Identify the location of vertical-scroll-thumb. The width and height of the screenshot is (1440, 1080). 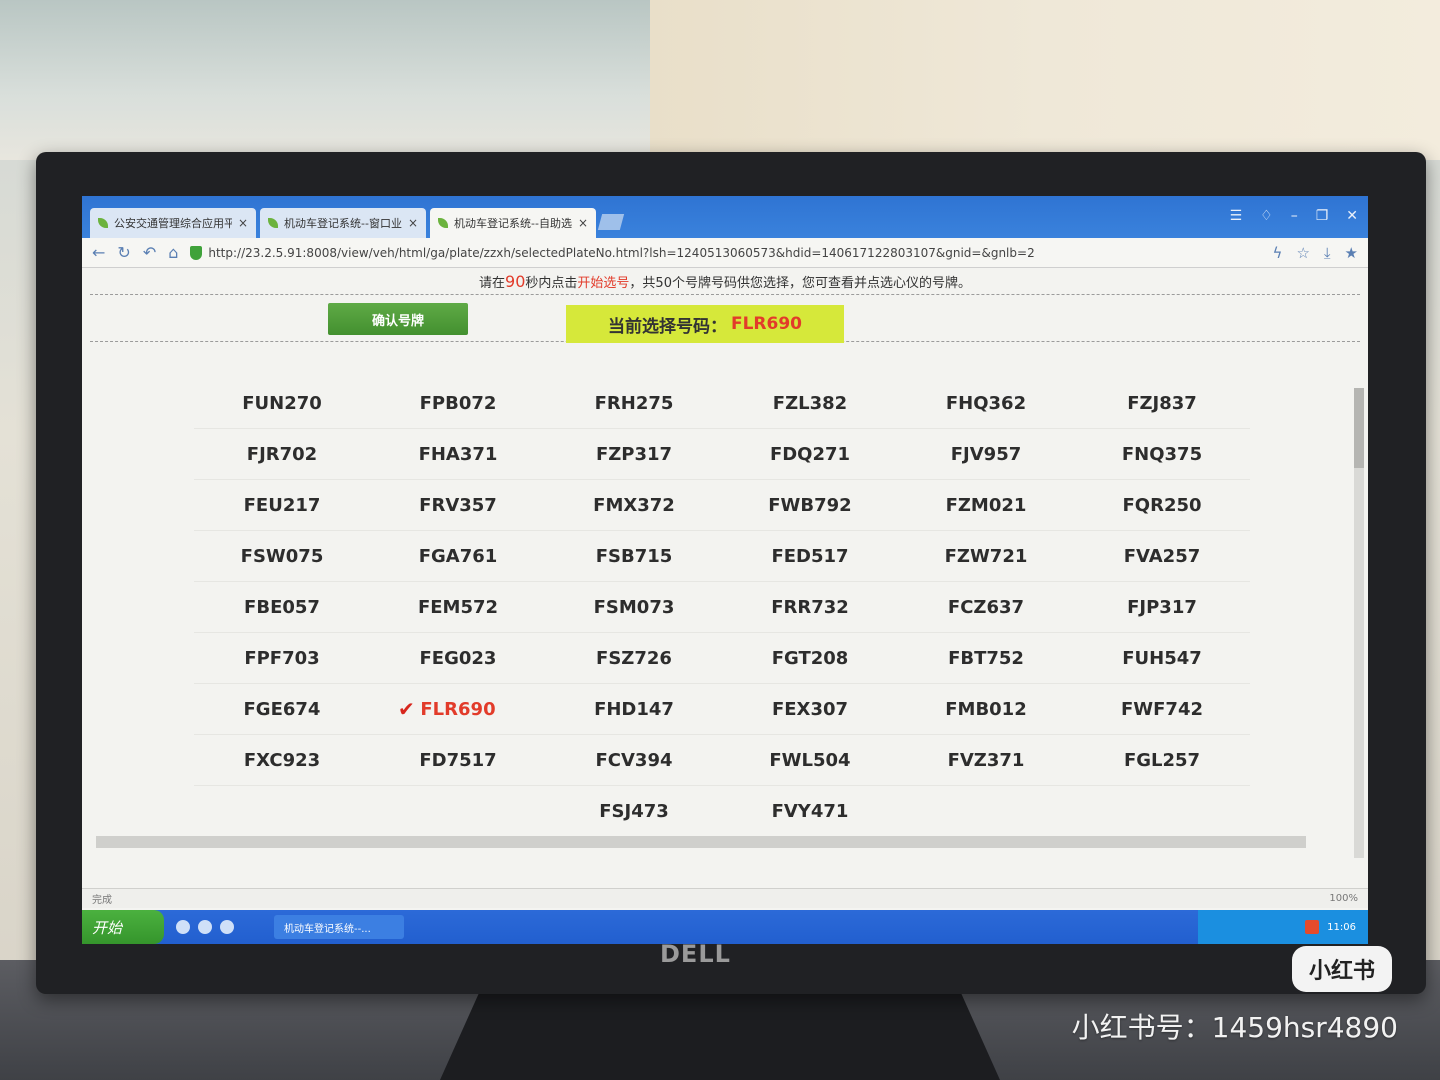
(1359, 428).